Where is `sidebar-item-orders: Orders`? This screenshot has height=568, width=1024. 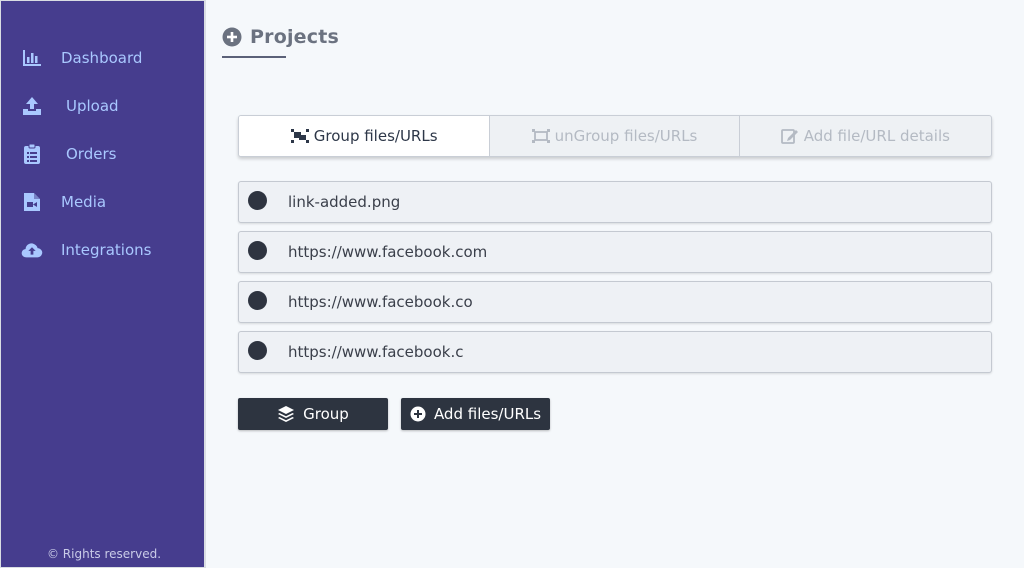
sidebar-item-orders: Orders is located at coordinates (68, 154).